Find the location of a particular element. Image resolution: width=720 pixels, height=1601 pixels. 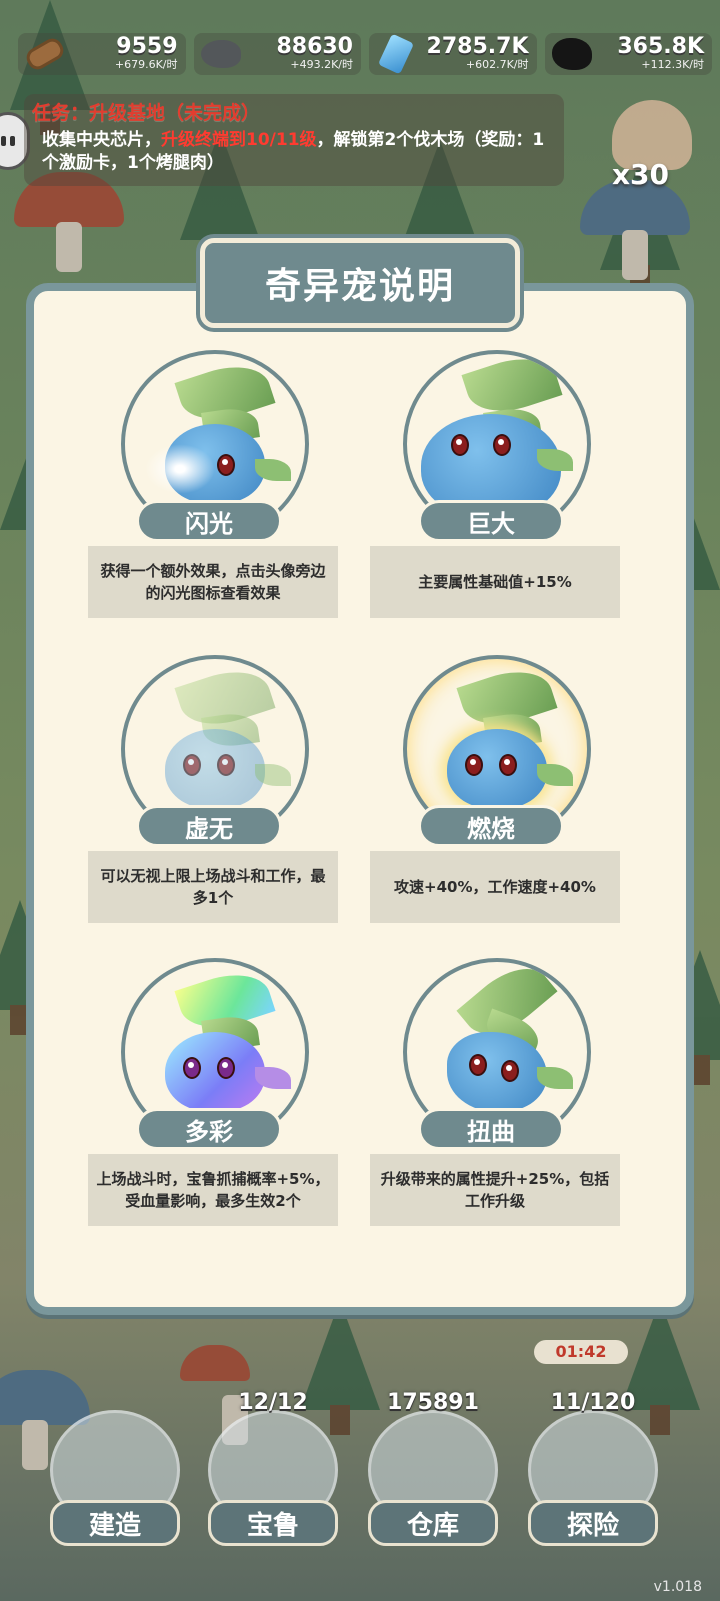

pet-type-label: 多彩 is located at coordinates (209, 1129).